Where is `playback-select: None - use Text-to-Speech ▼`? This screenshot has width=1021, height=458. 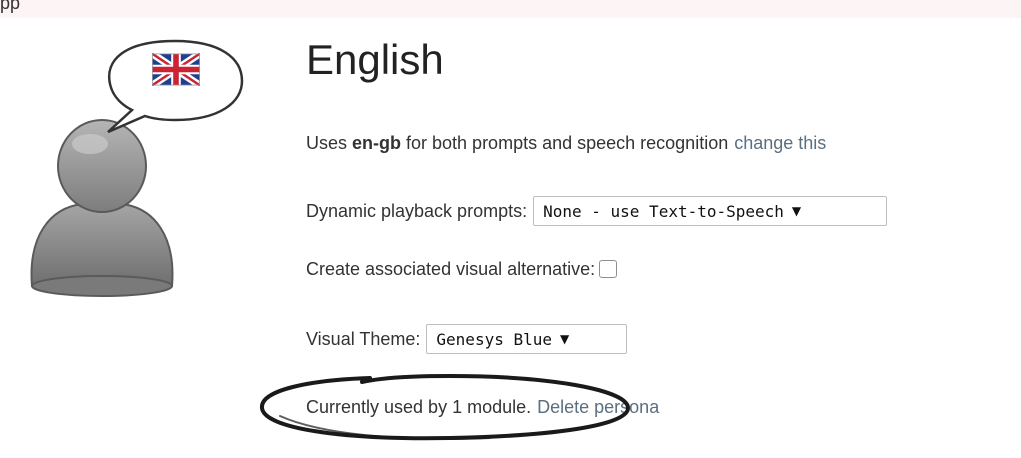
playback-select: None - use Text-to-Speech ▼ is located at coordinates (710, 211).